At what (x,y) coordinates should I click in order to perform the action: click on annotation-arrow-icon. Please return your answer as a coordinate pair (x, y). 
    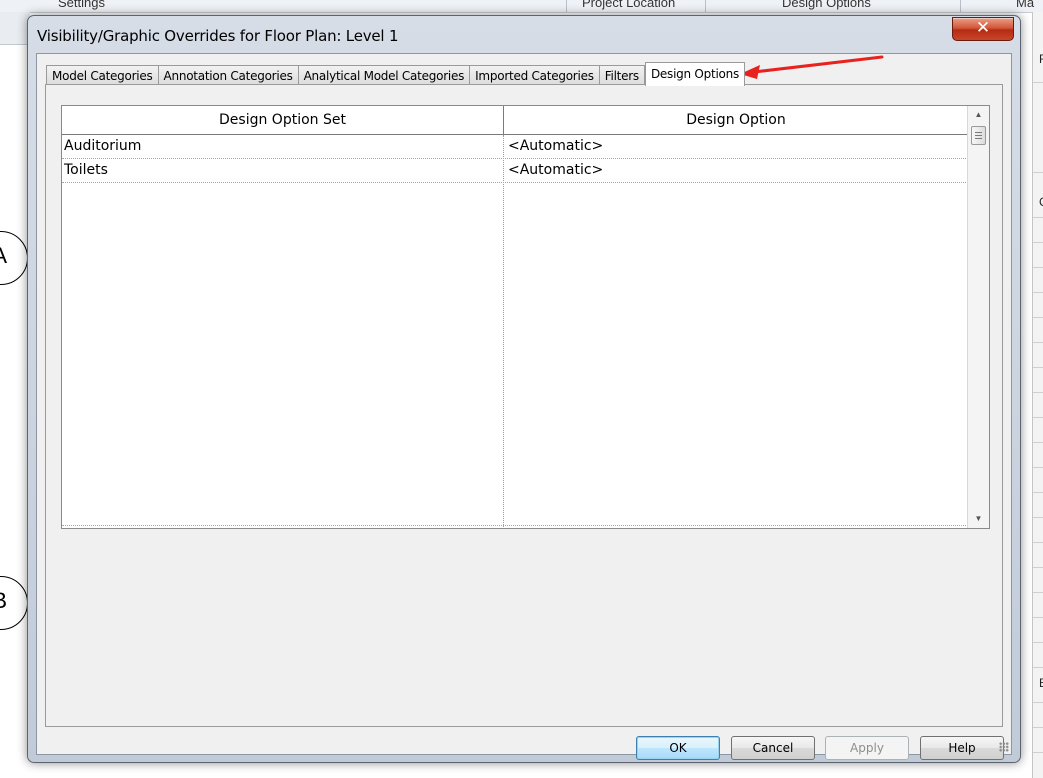
    Looking at the image, I should click on (812, 67).